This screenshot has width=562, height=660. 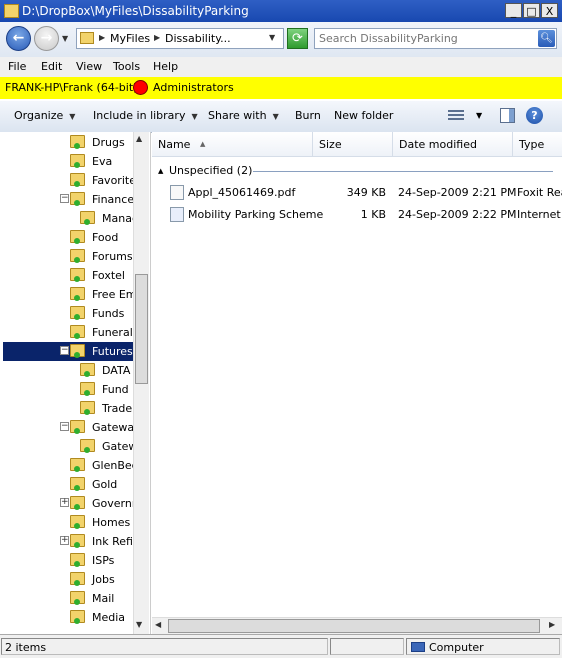 I want to click on tree-item-label: Homes, so click(x=111, y=522).